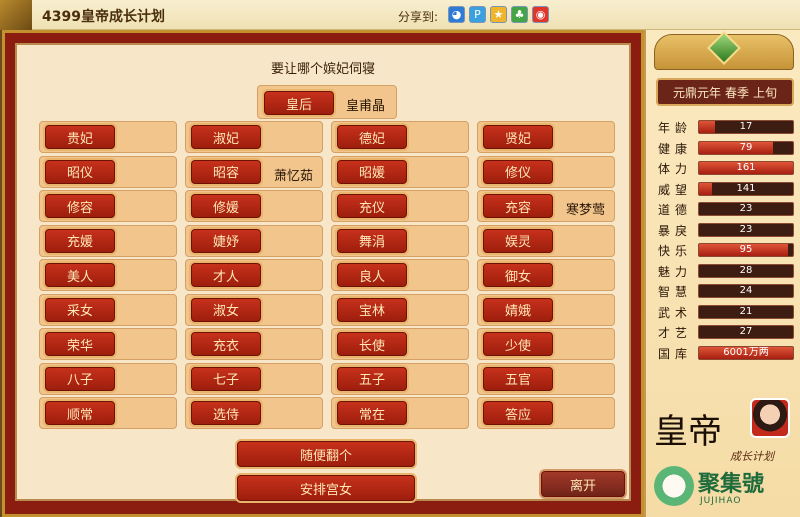 The width and height of the screenshot is (800, 517). Describe the element at coordinates (372, 413) in the screenshot. I see `rank-button: 常在` at that location.